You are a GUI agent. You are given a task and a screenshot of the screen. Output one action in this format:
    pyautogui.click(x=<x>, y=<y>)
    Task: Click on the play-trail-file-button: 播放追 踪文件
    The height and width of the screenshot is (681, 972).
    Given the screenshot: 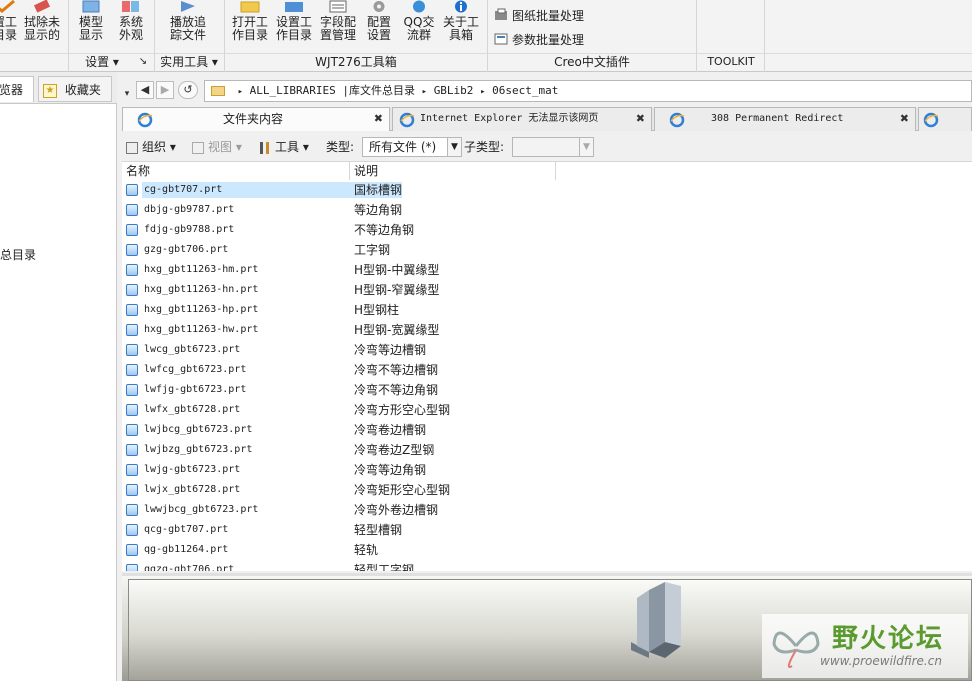 What is the action you would take?
    pyautogui.click(x=188, y=25)
    